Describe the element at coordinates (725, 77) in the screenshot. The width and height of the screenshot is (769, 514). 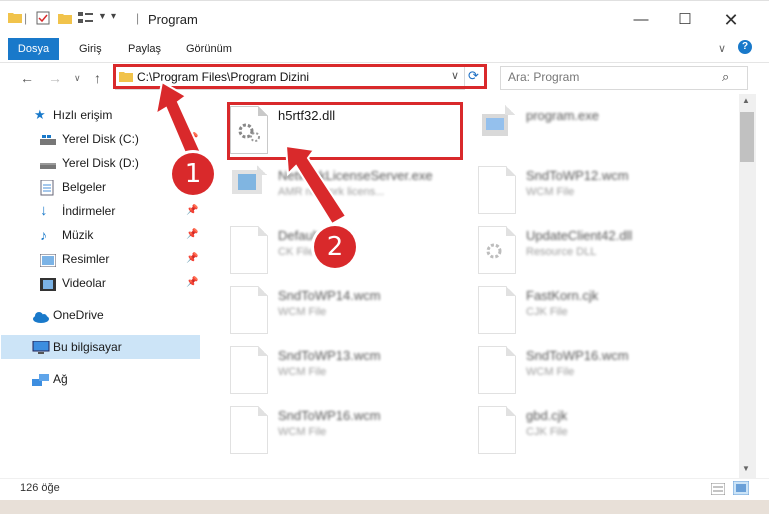
I see `search-icon: ⌕` at that location.